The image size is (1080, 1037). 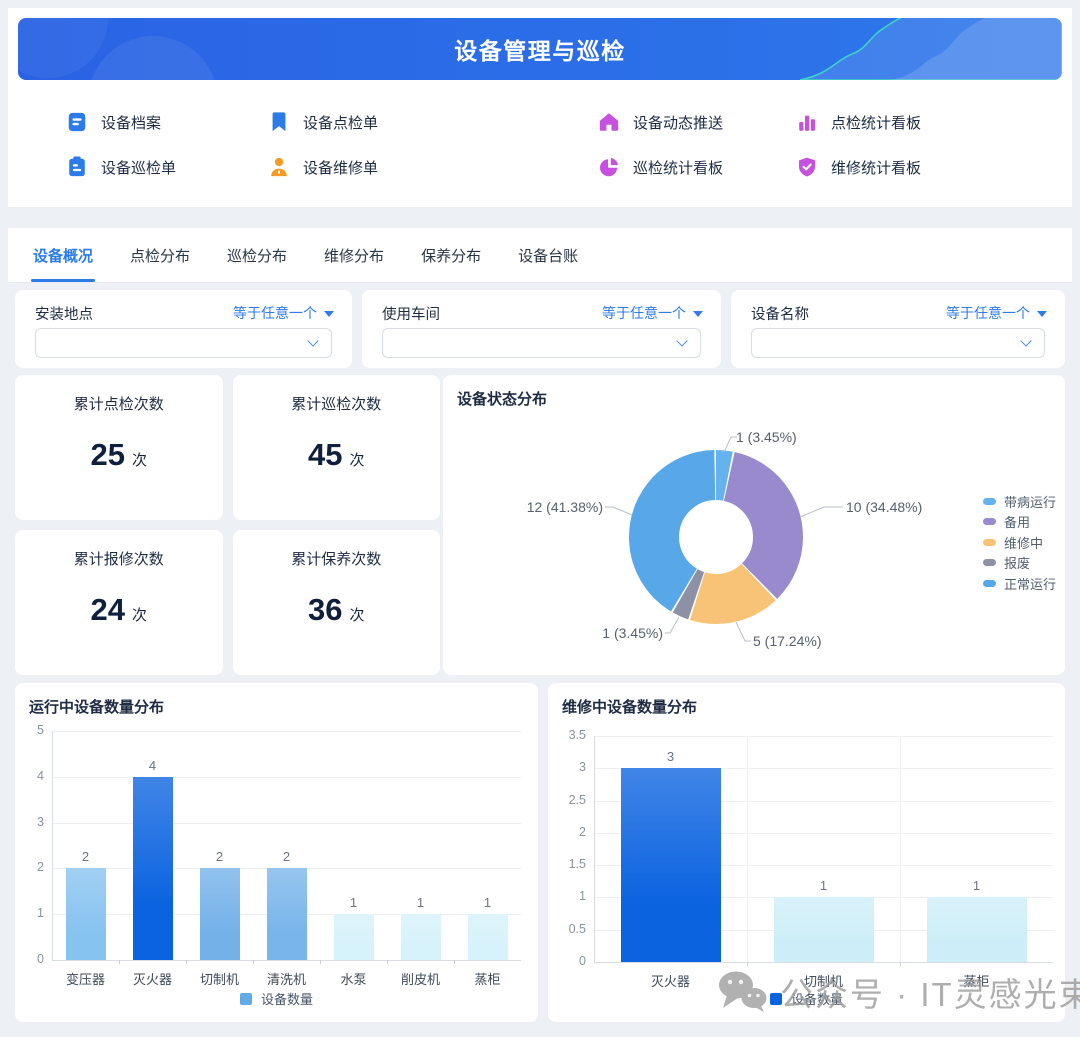 What do you see at coordinates (433, 167) in the screenshot?
I see `menu-item-6: 设备维修单` at bounding box center [433, 167].